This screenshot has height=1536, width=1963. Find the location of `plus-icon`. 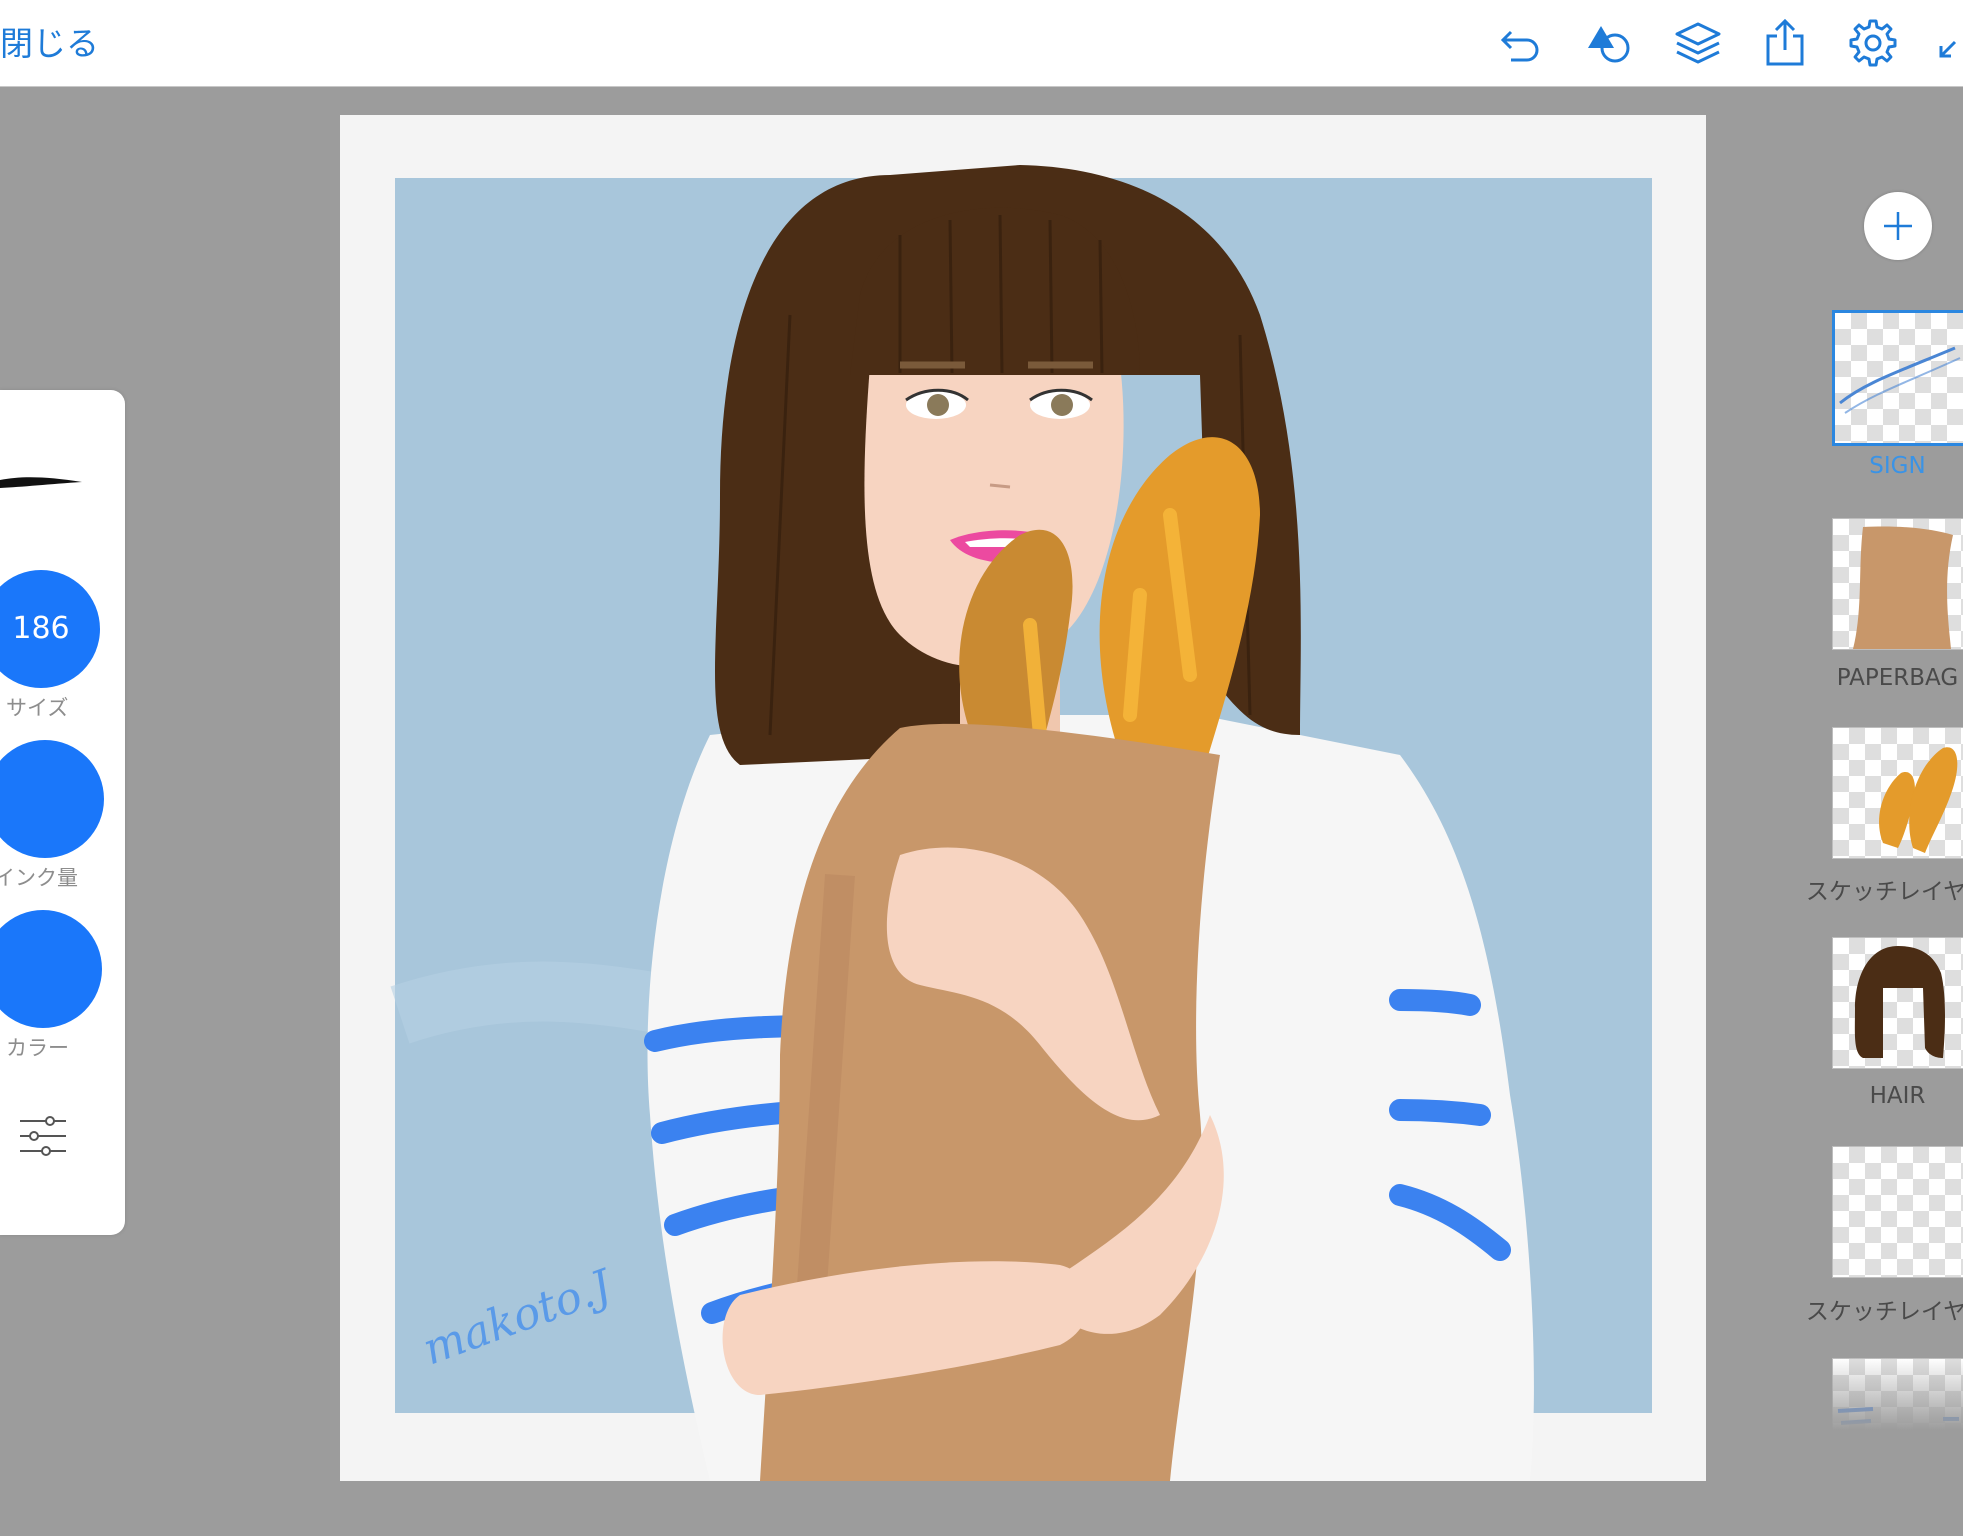

plus-icon is located at coordinates (1898, 226).